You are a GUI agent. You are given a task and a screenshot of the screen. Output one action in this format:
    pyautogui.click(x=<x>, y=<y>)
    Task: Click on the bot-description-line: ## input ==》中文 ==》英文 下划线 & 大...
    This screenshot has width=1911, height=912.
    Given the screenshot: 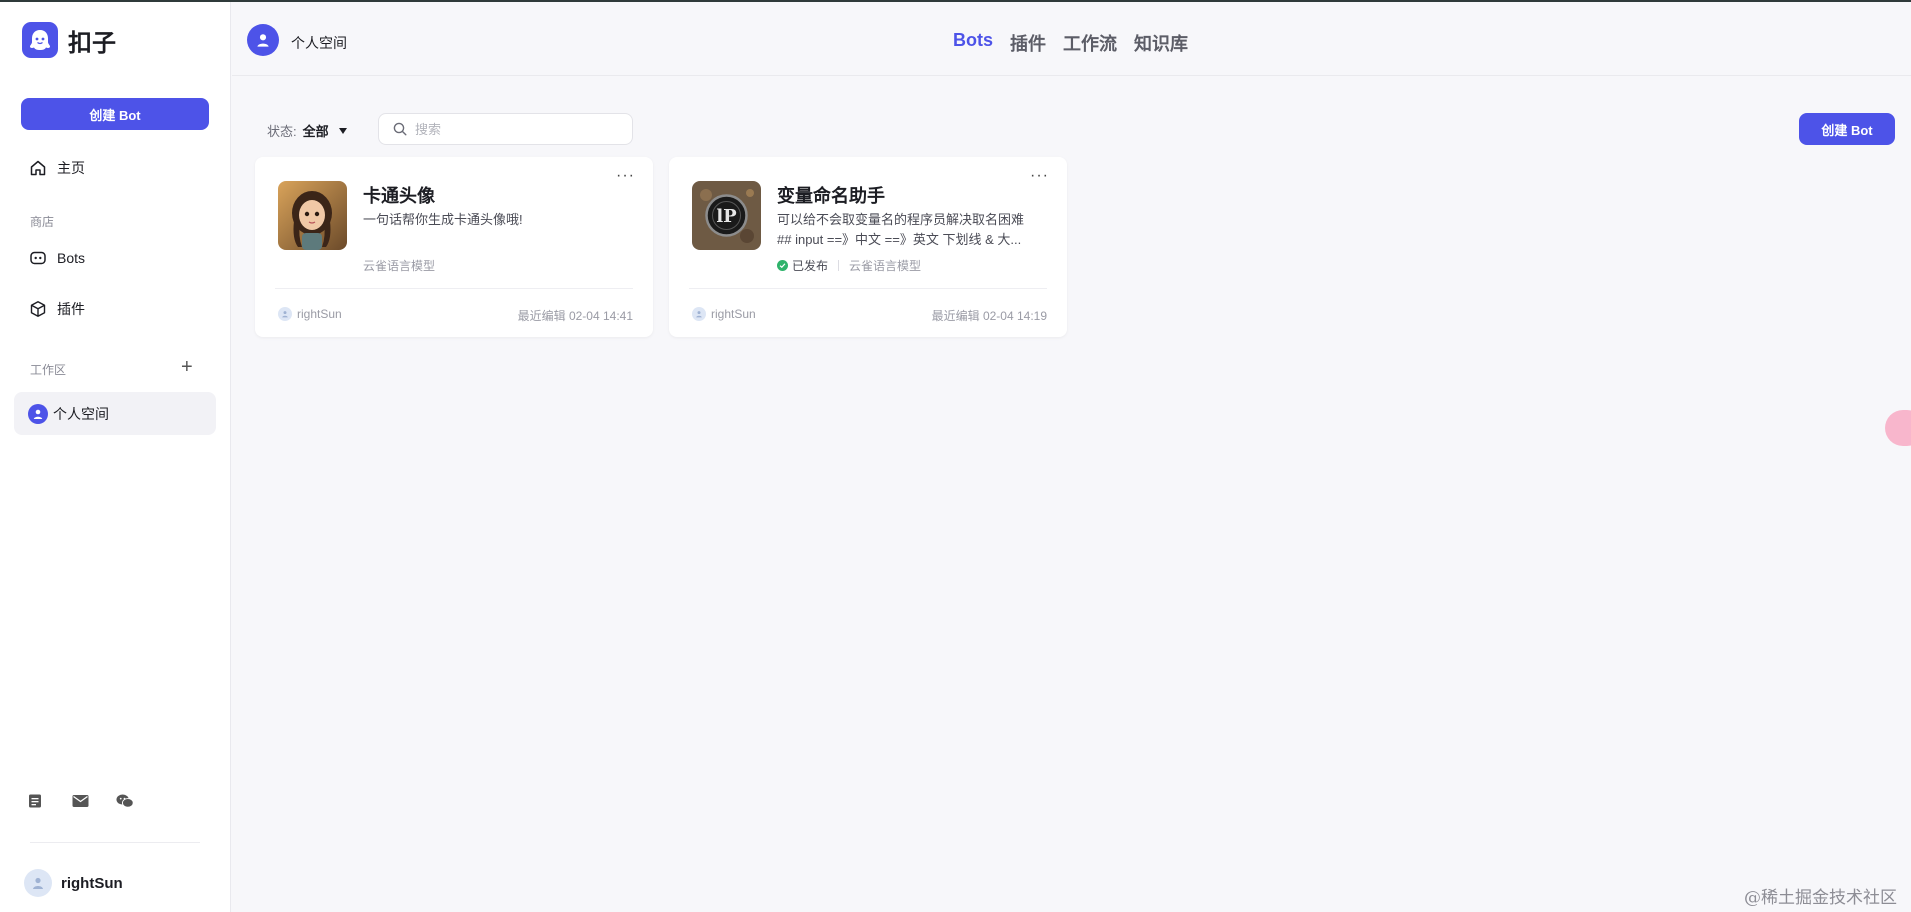 What is the action you would take?
    pyautogui.click(x=899, y=239)
    